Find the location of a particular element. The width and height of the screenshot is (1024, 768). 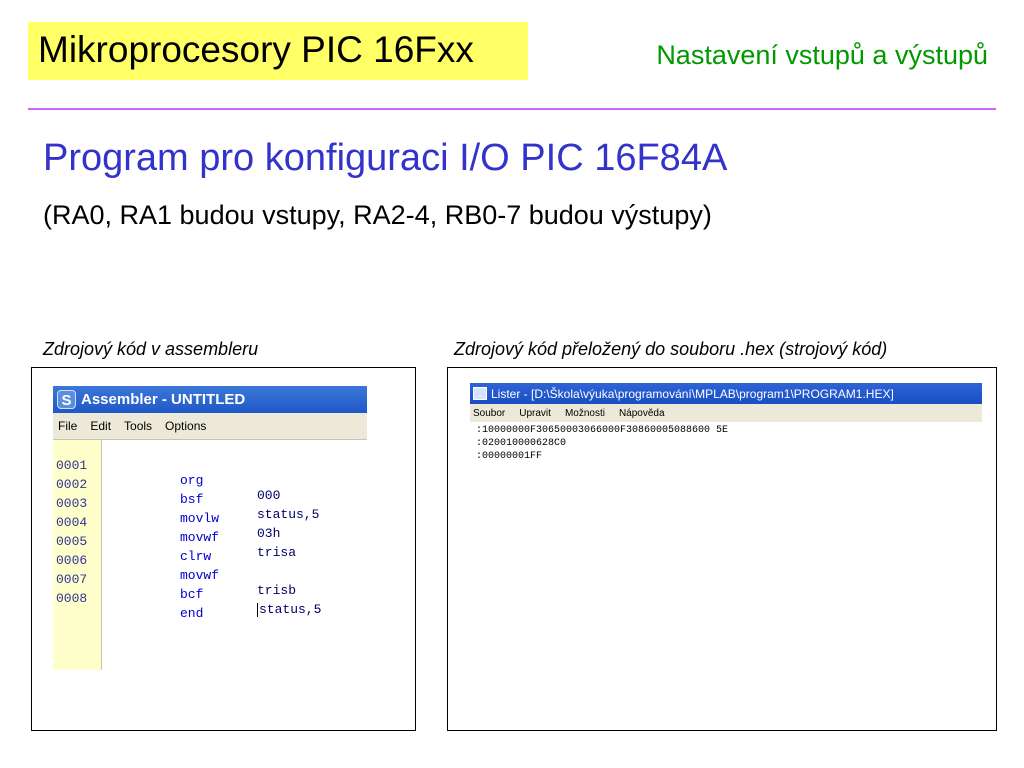

menu-edit: Edit is located at coordinates (100, 426).